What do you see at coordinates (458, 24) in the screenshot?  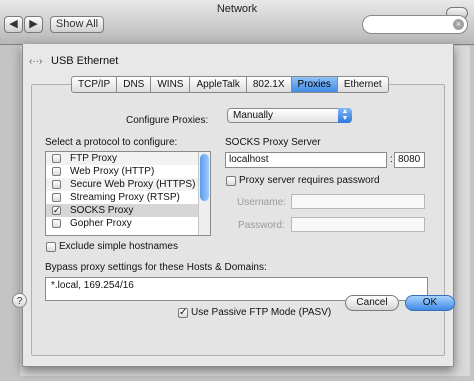 I see `clear-search-icon: ×` at bounding box center [458, 24].